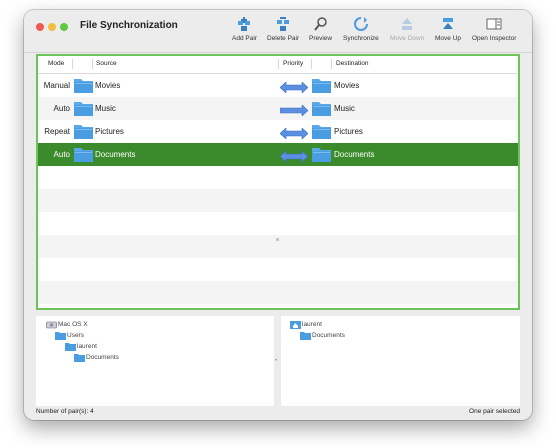 This screenshot has width=556, height=448. Describe the element at coordinates (494, 38) in the screenshot. I see `open-inspector-label: Open Inspector` at that location.